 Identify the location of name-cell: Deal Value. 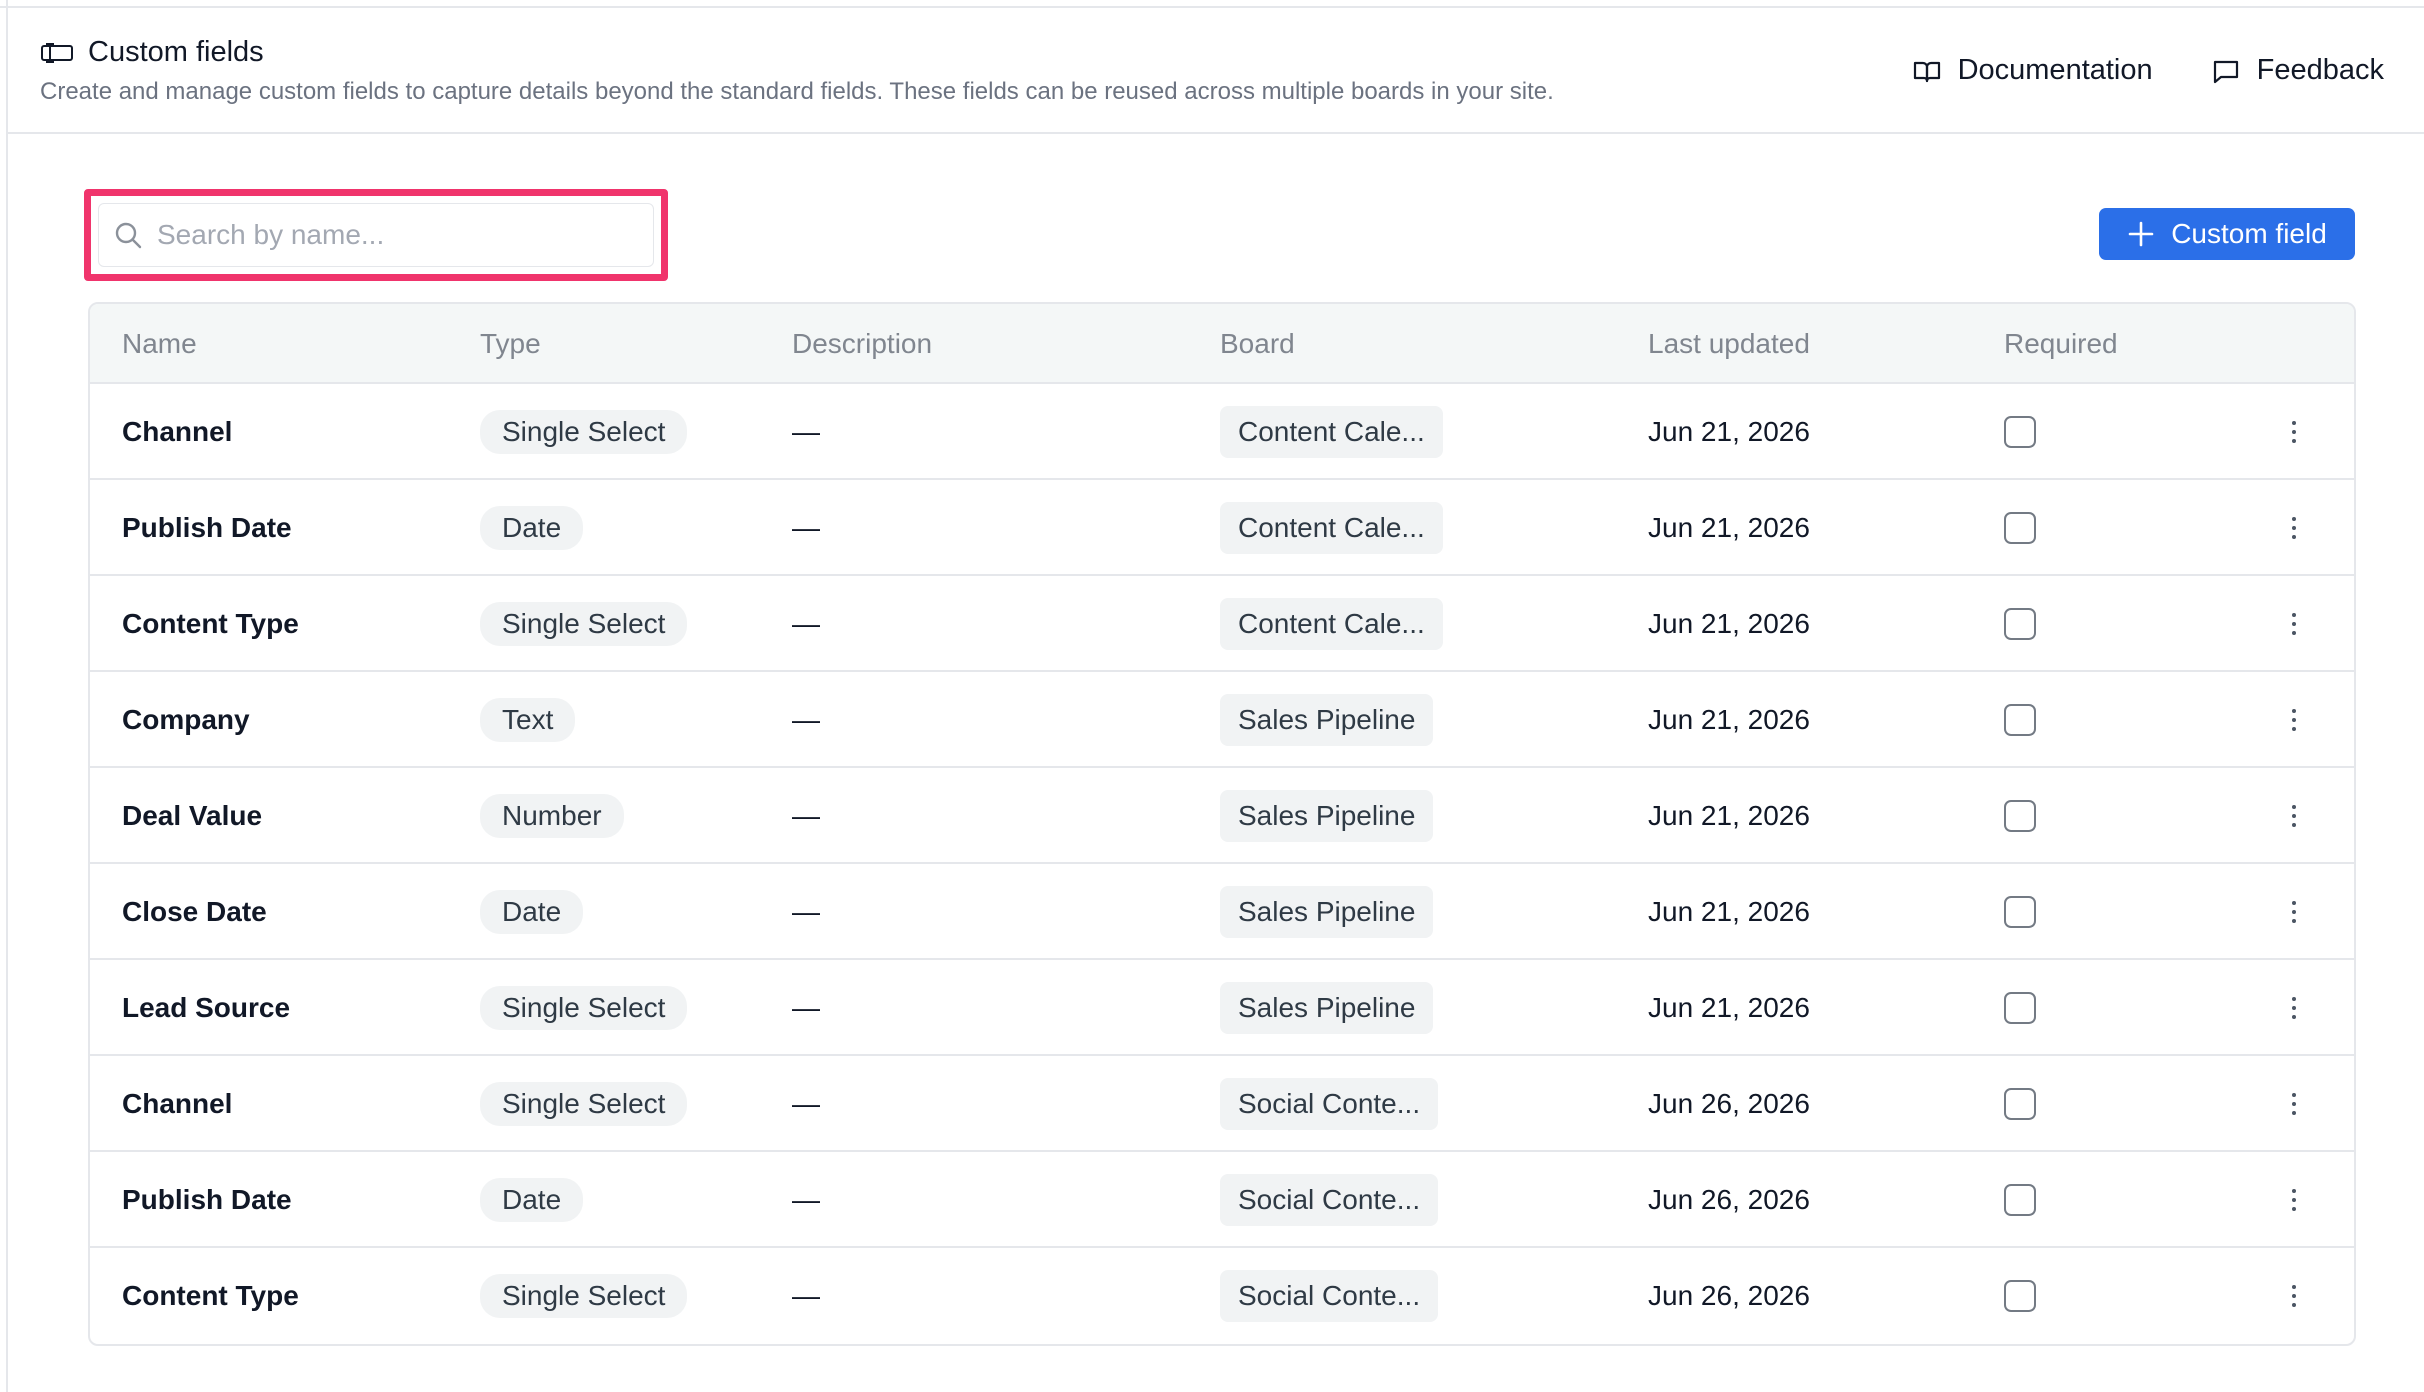
(192, 816).